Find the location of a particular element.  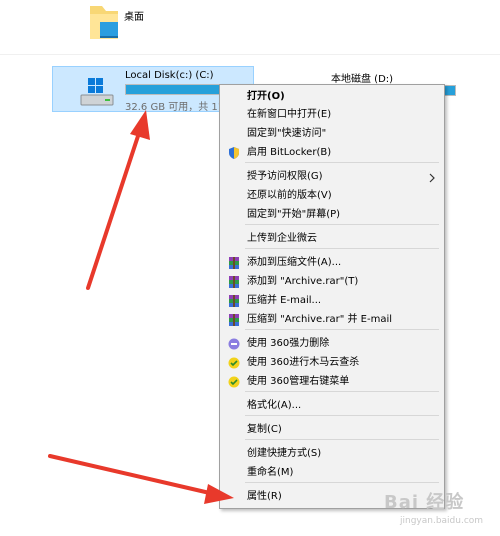

menu-add-to-archive-rar: 添加到 "Archive.rar"(T) is located at coordinates (332, 282).